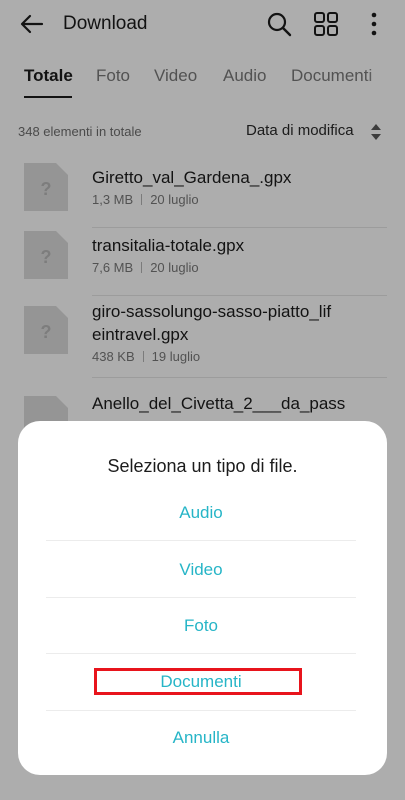  I want to click on cancel-button: Annulla, so click(201, 738).